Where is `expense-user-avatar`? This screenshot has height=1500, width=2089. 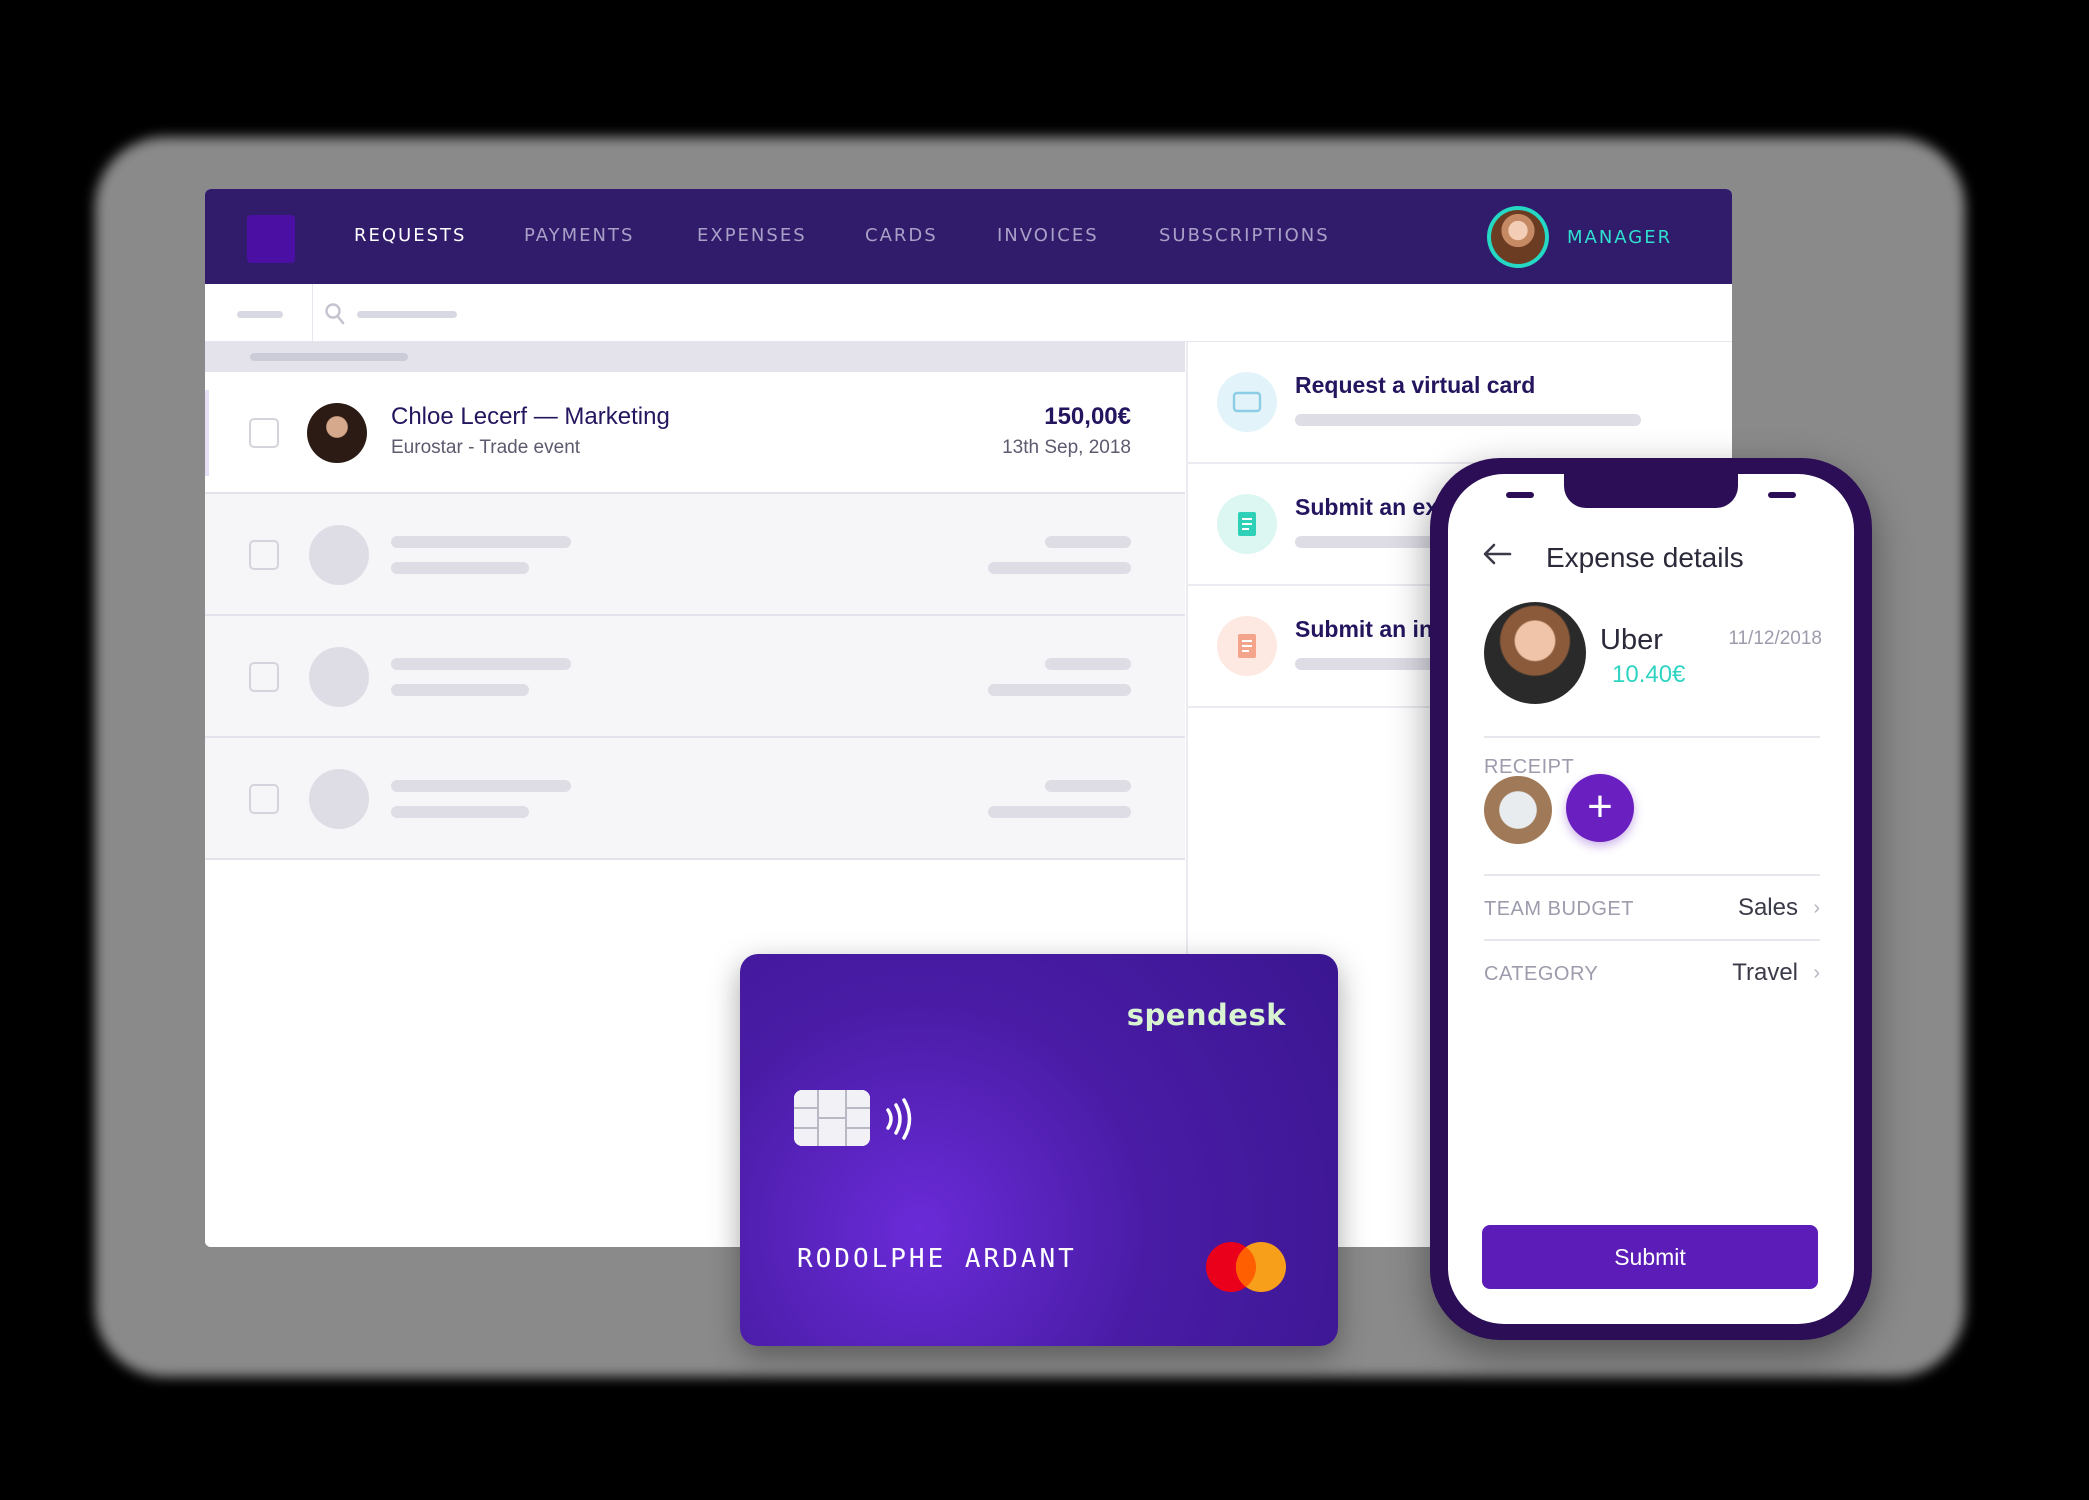
expense-user-avatar is located at coordinates (1535, 653).